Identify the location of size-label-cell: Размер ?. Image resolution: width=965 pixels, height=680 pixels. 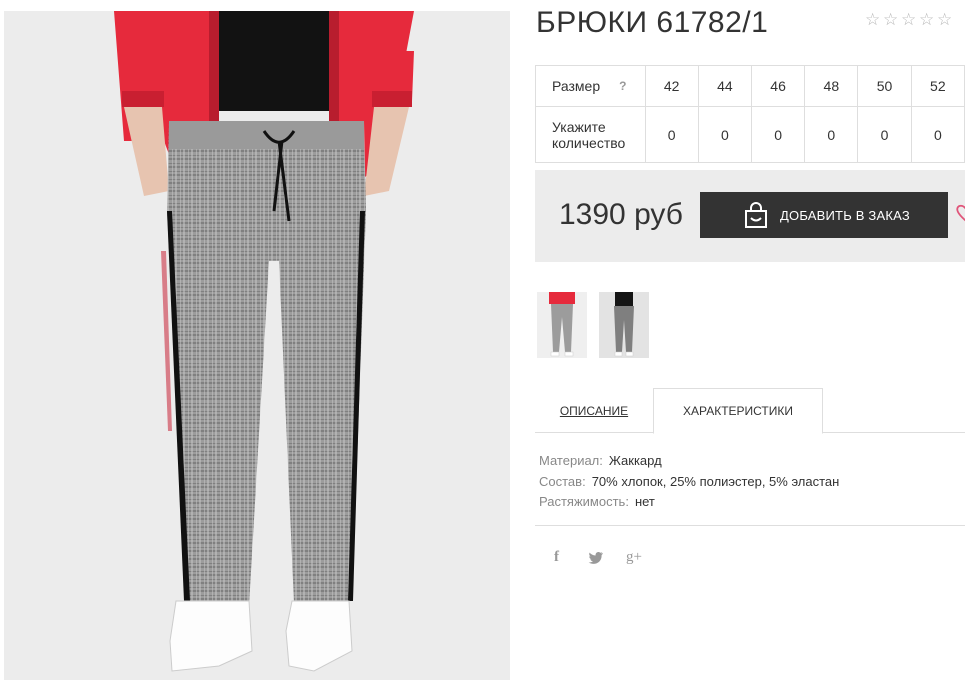
(590, 86).